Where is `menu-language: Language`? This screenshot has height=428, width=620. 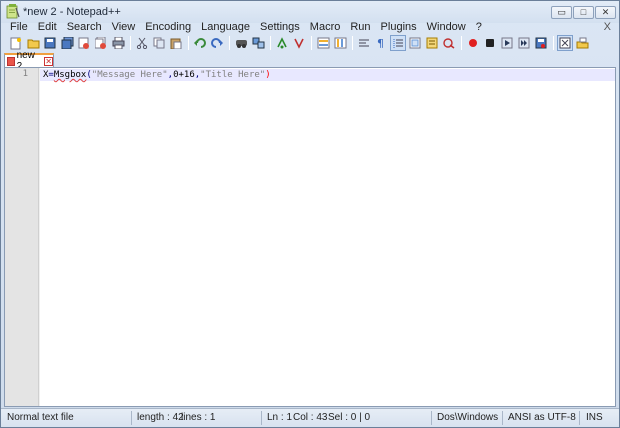 menu-language: Language is located at coordinates (225, 27).